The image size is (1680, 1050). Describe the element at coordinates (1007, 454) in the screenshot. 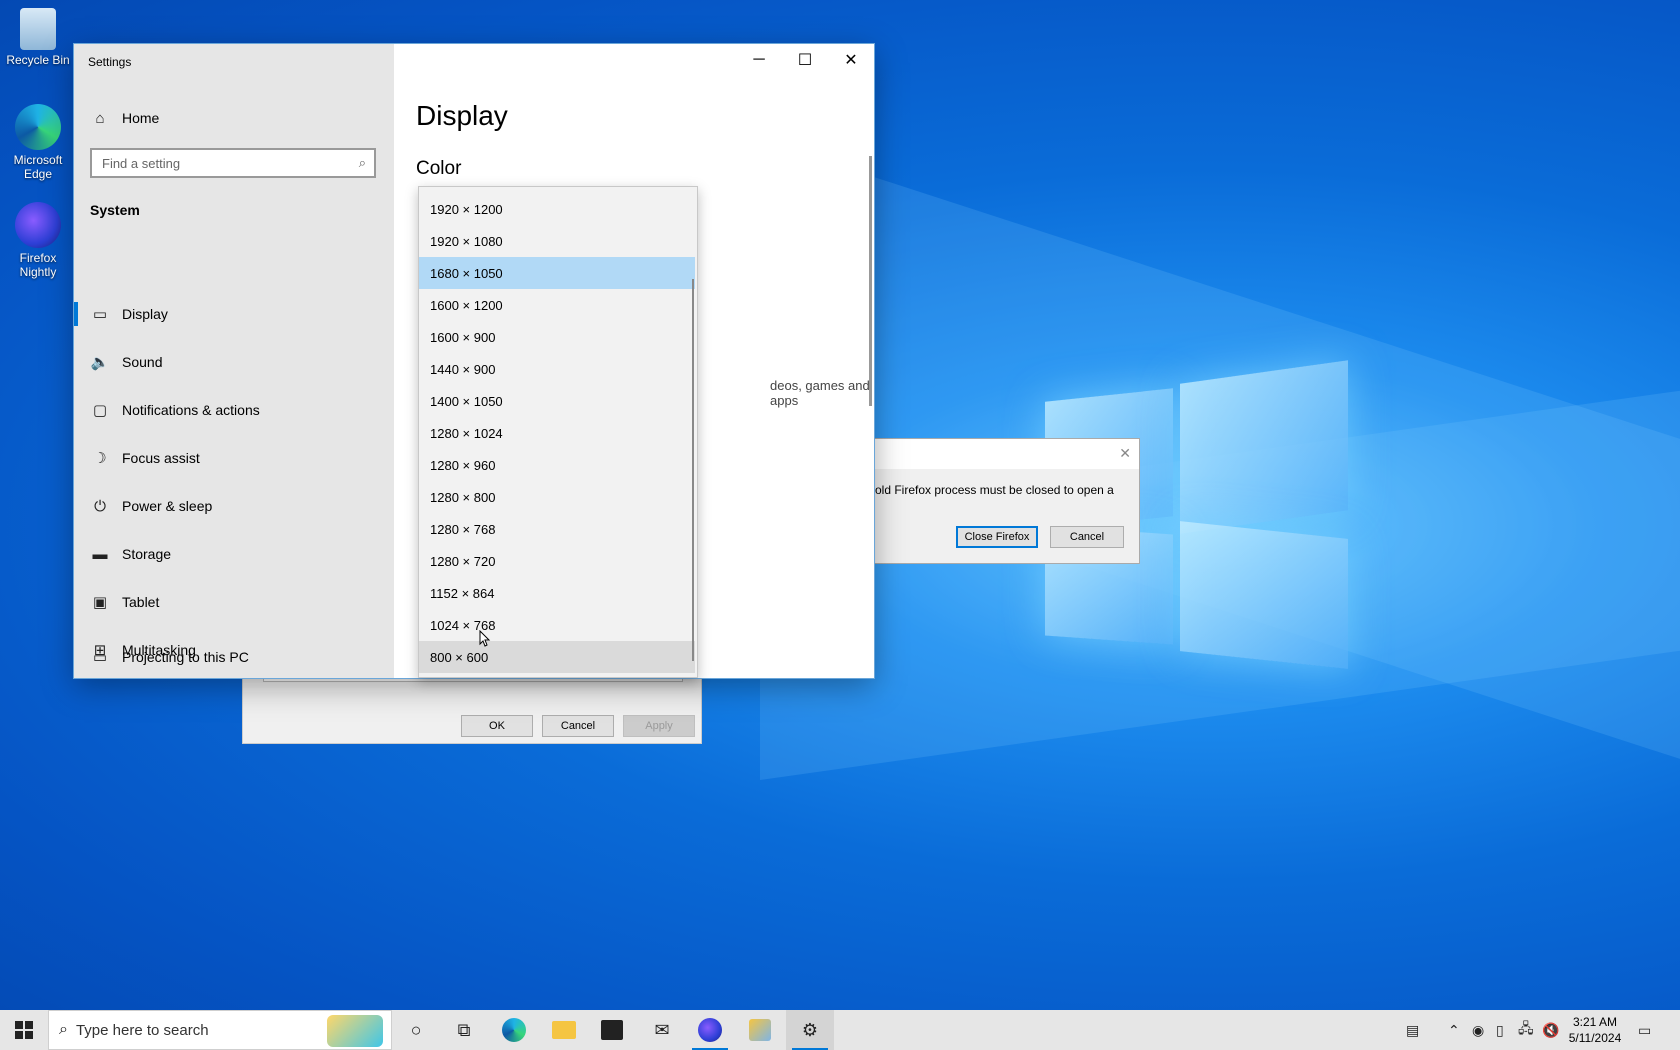

I see `dialog-title-bar` at that location.